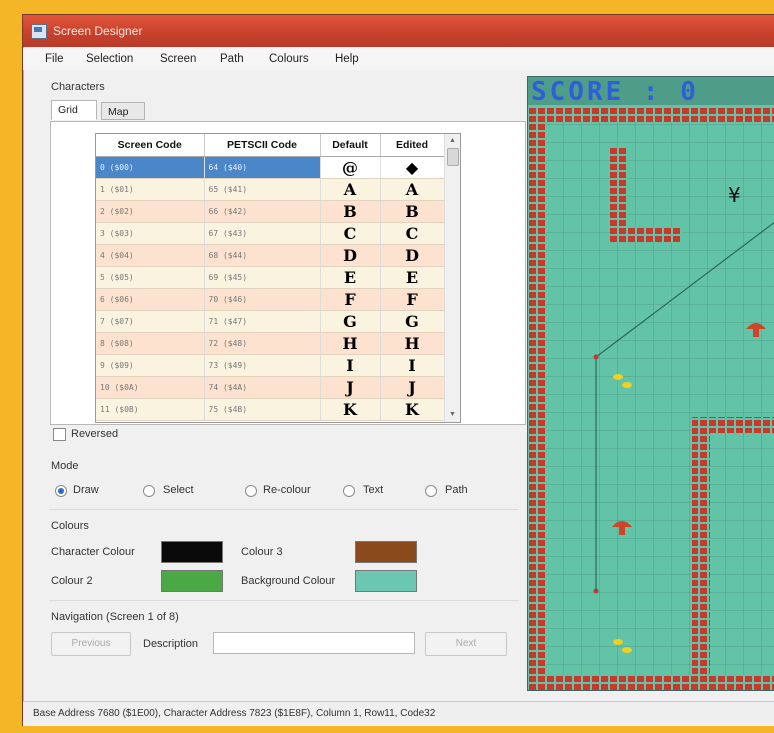  What do you see at coordinates (262, 299) in the screenshot?
I see `cell-petscii-code: 70 ($46)` at bounding box center [262, 299].